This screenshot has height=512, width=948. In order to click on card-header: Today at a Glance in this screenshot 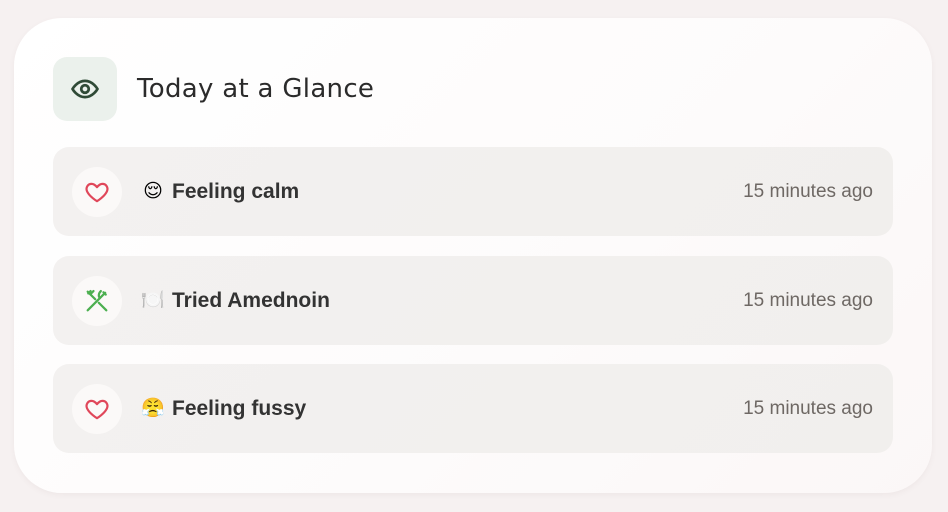, I will do `click(213, 89)`.